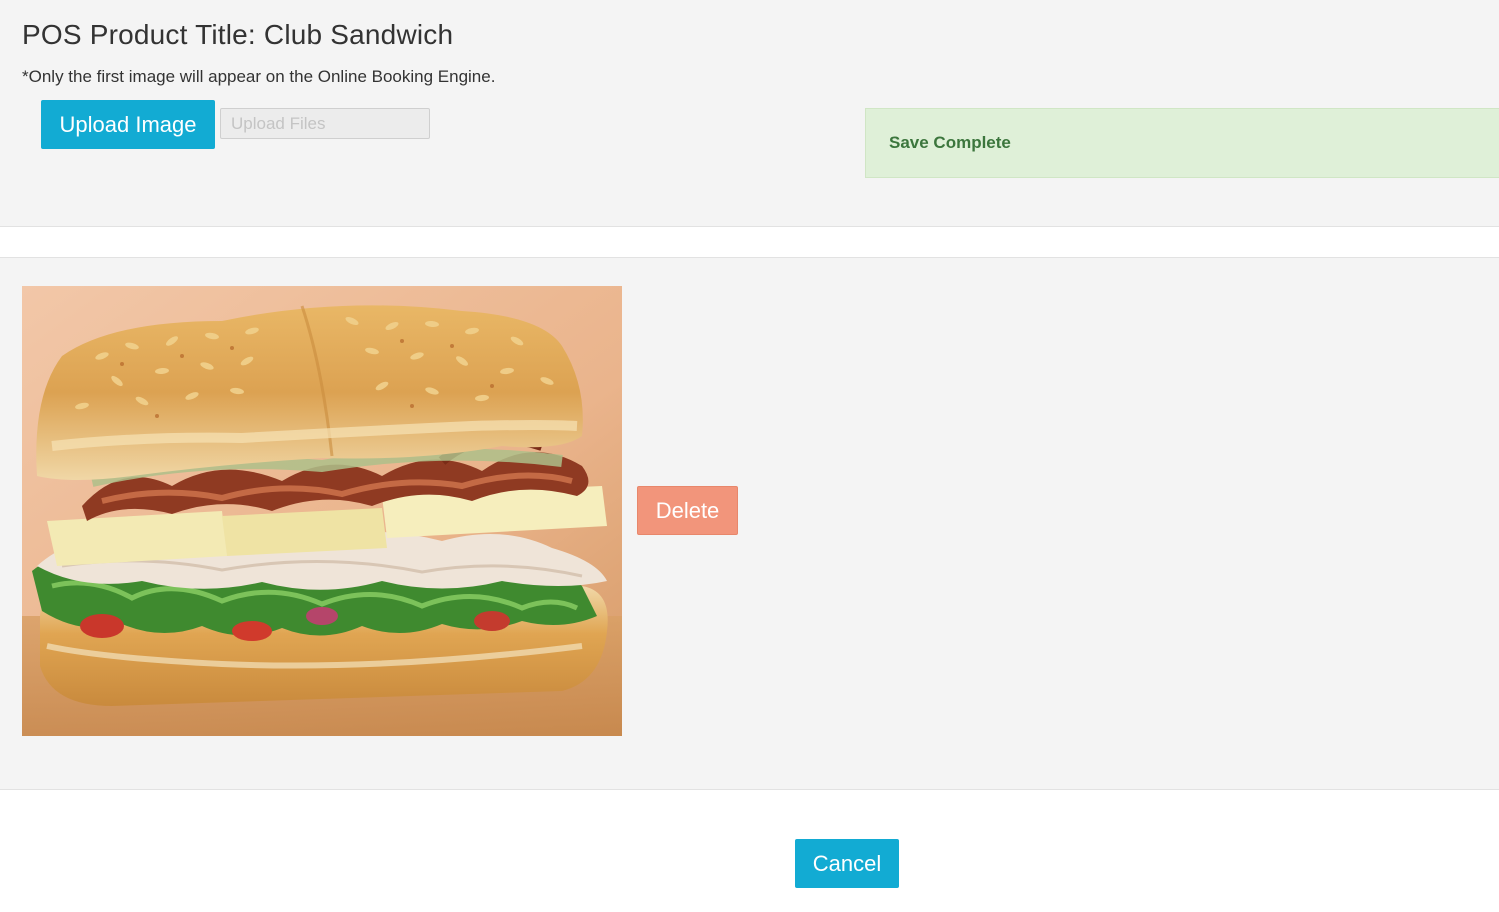 This screenshot has width=1499, height=912. What do you see at coordinates (687, 510) in the screenshot?
I see `delete-image-button: Delete` at bounding box center [687, 510].